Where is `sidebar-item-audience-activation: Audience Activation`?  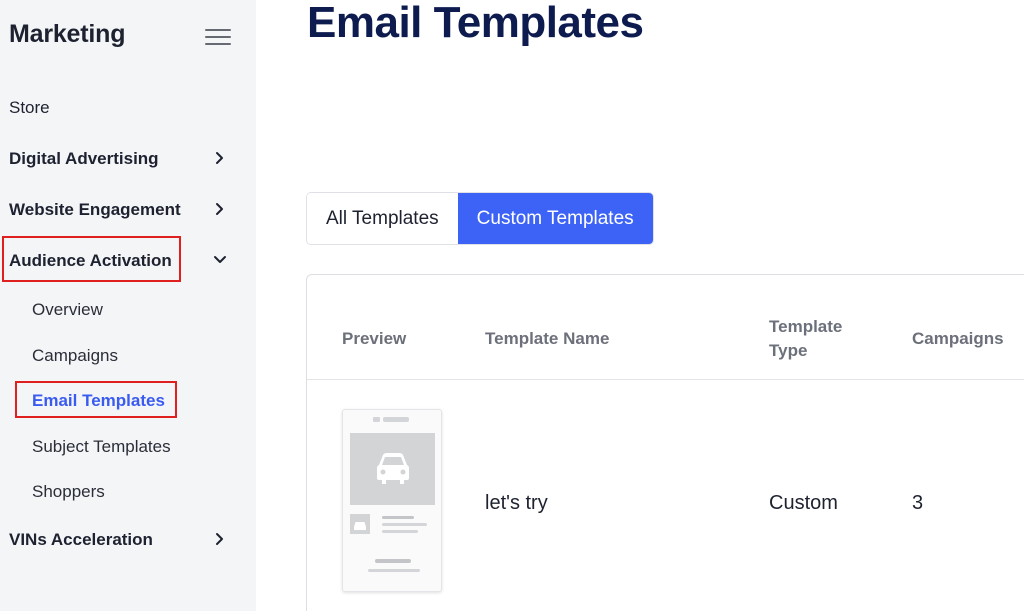
sidebar-item-audience-activation: Audience Activation is located at coordinates (119, 261).